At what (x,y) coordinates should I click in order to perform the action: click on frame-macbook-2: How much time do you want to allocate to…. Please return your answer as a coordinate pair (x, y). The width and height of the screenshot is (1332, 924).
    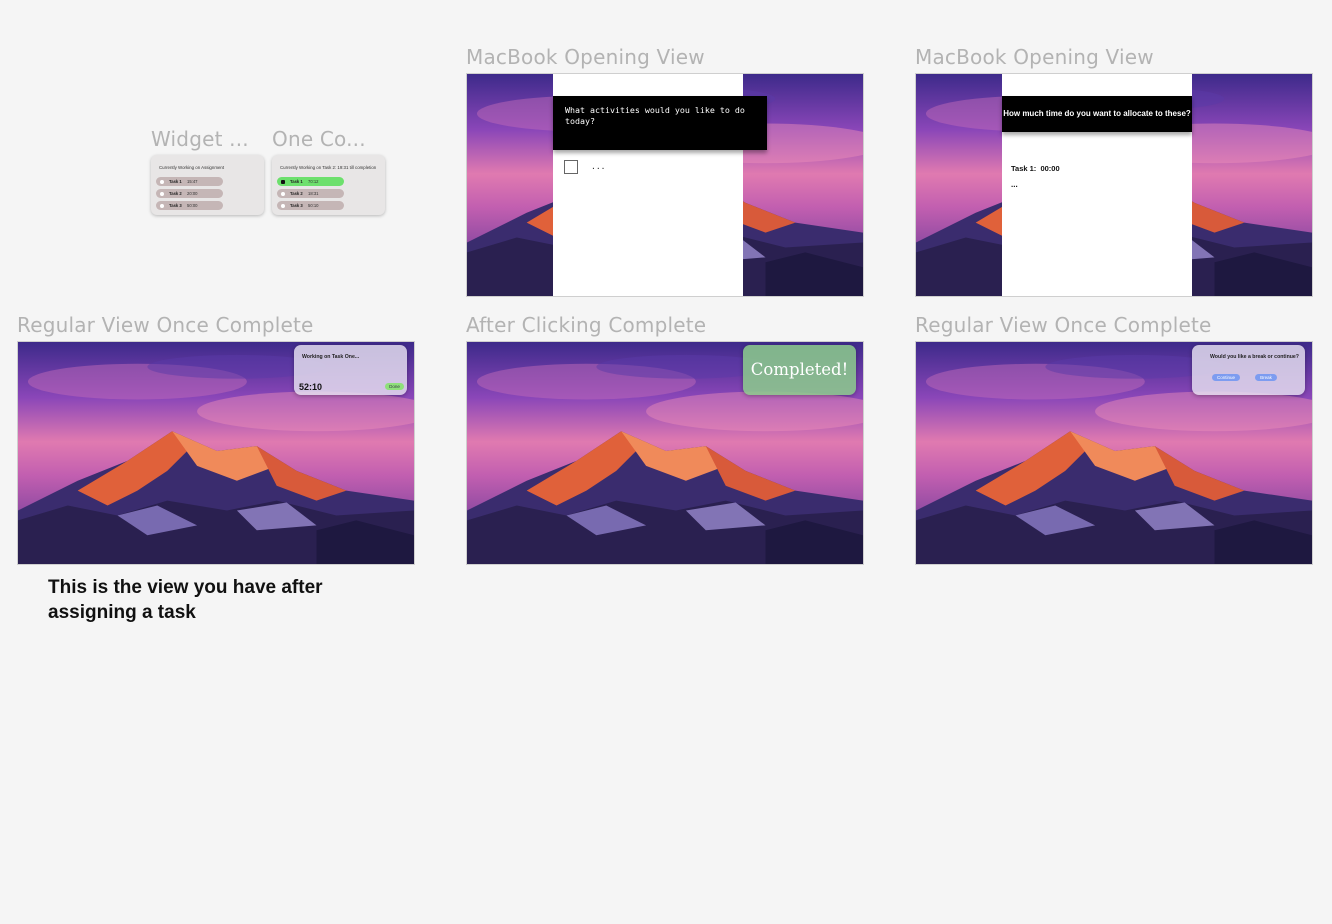
    Looking at the image, I should click on (1114, 185).